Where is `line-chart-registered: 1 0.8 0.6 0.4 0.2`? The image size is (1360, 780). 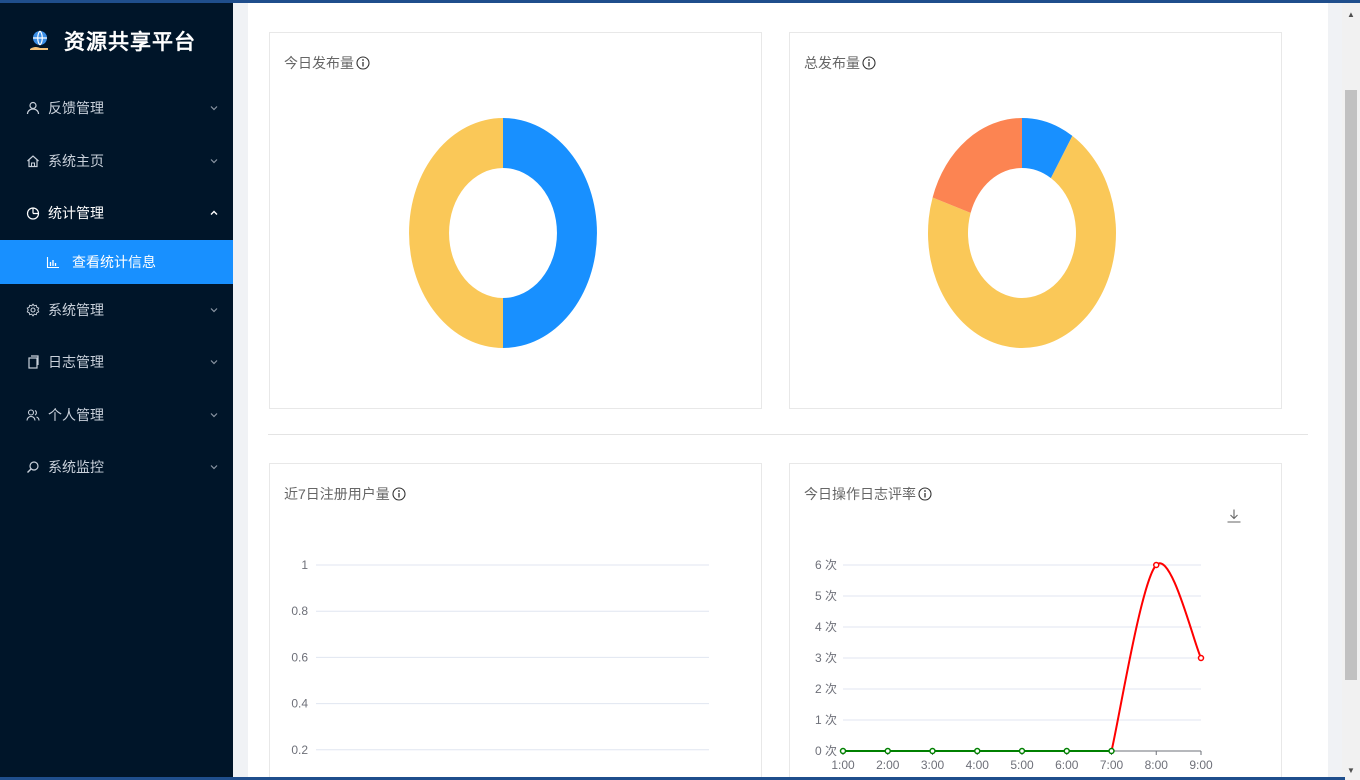
line-chart-registered: 1 0.8 0.6 0.4 0.2 is located at coordinates (500, 657).